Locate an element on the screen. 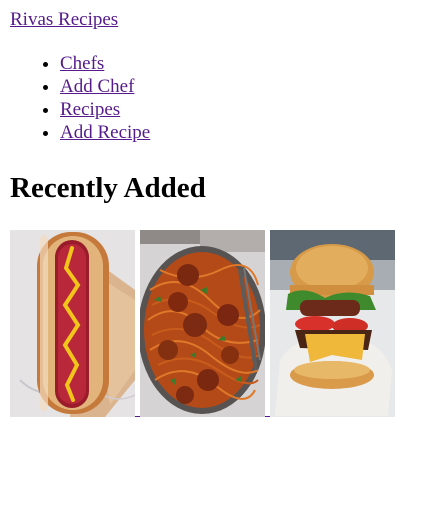  nav-link-recipes: Recipes is located at coordinates (90, 109).